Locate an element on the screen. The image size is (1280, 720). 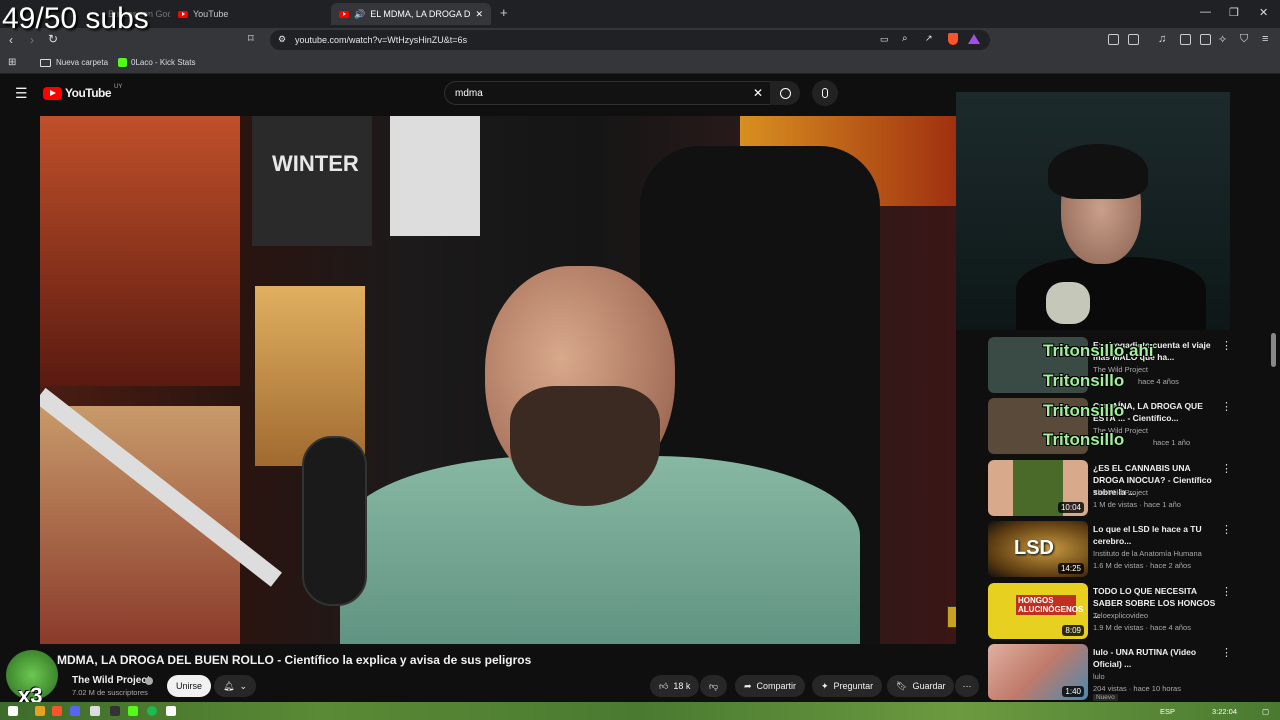
brave-icon is located at coordinates (57, 711).